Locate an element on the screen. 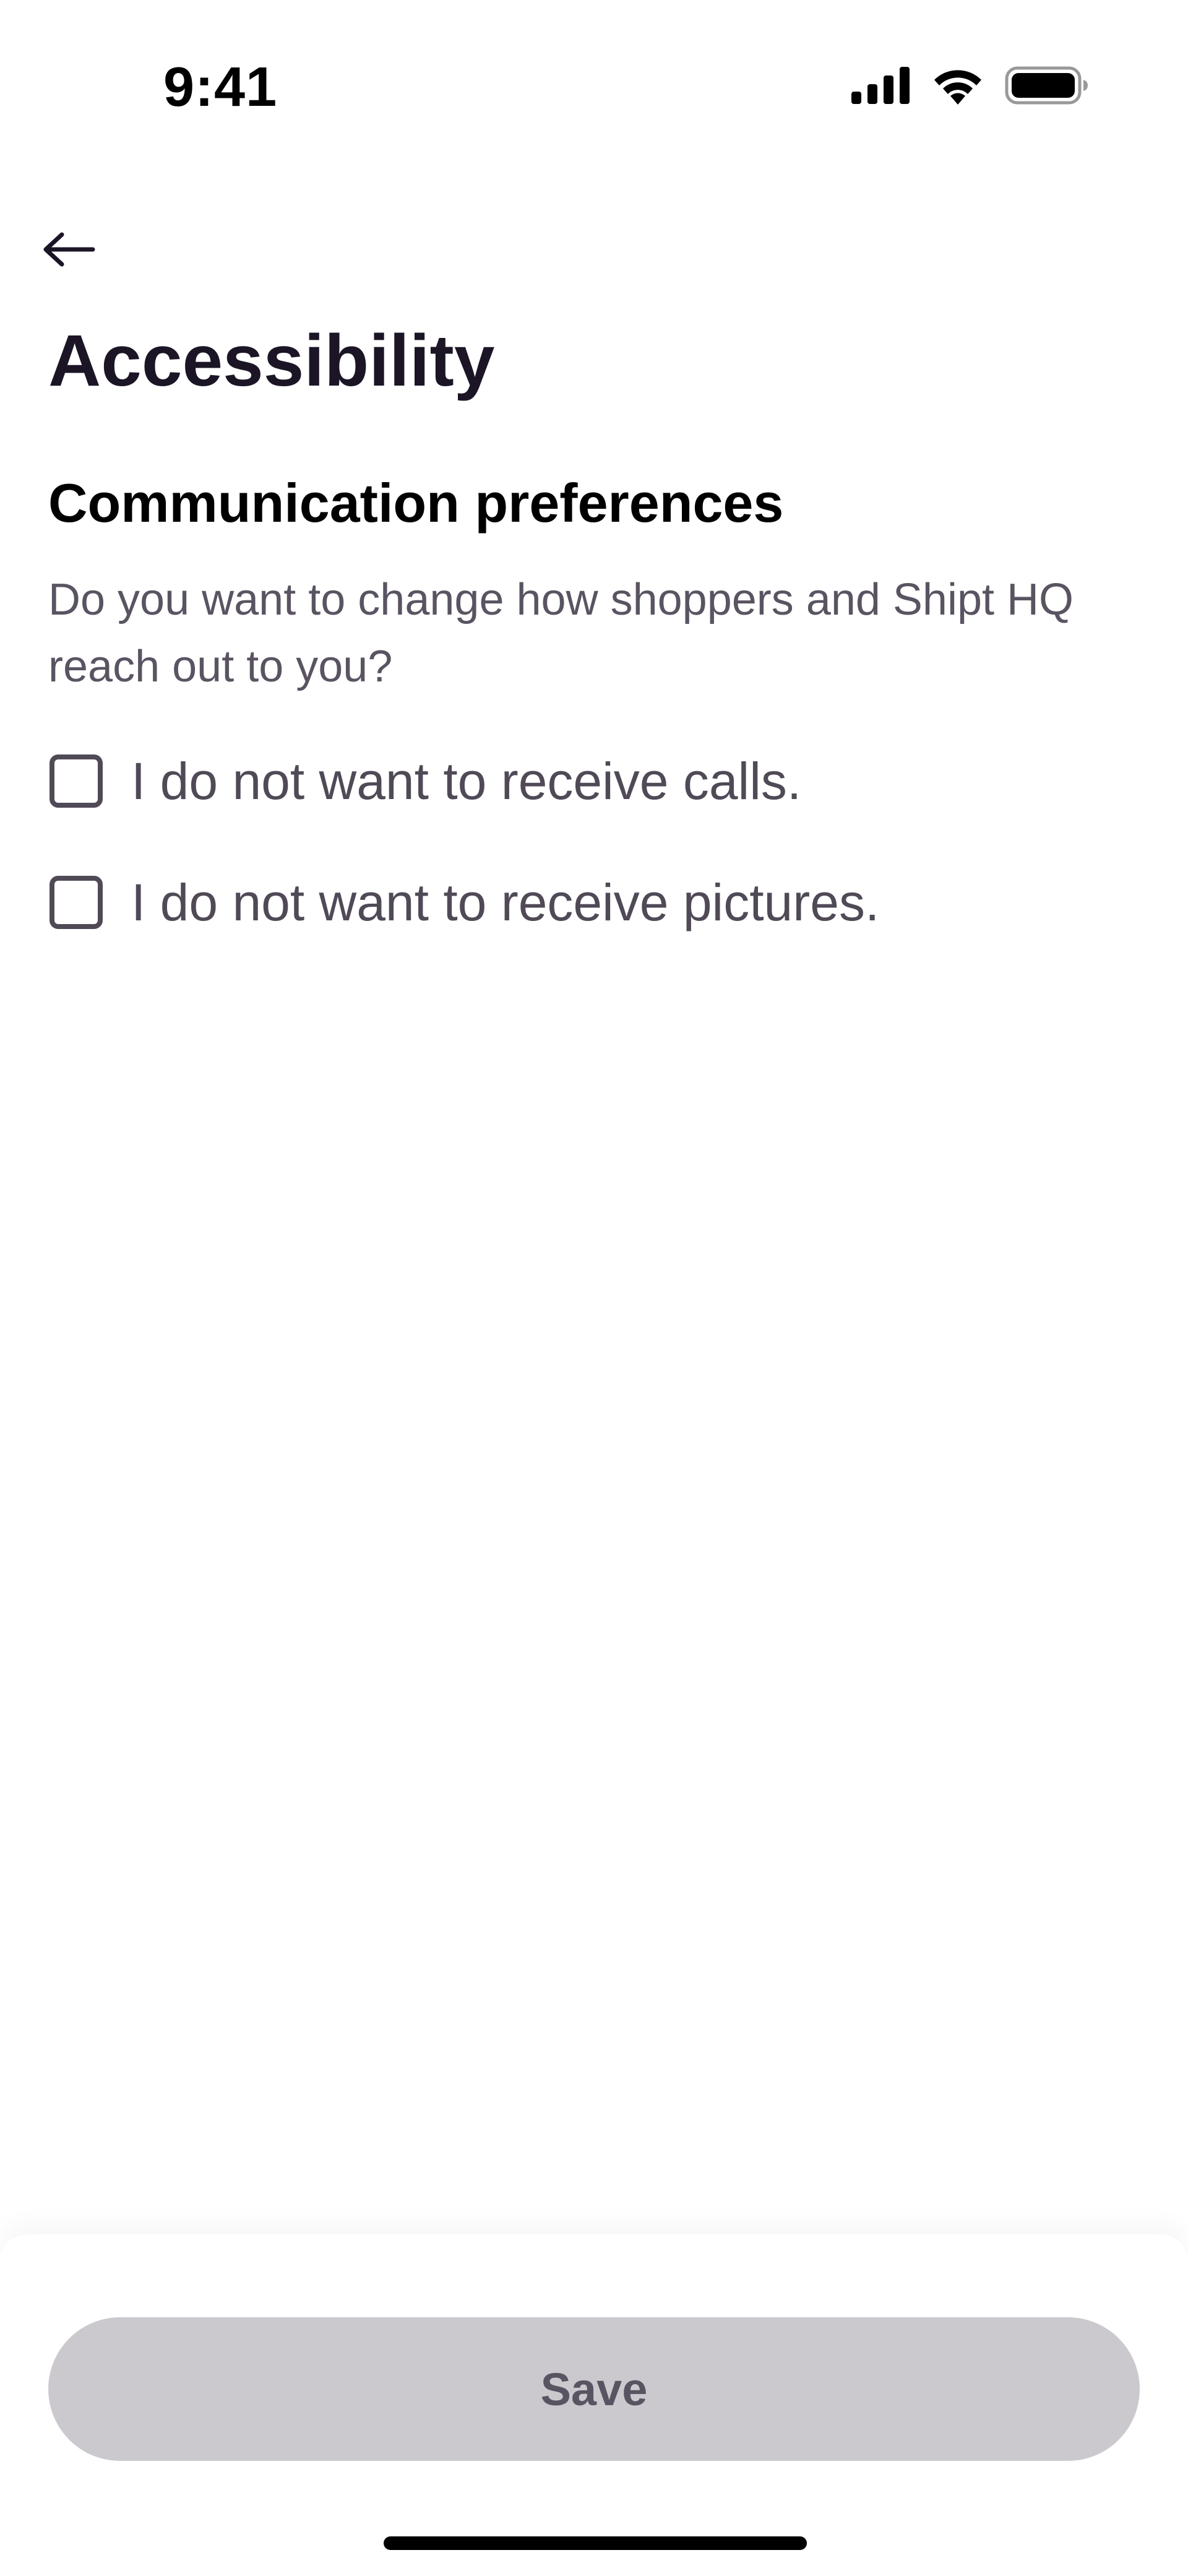 The width and height of the screenshot is (1188, 2576). back-button is located at coordinates (75, 251).